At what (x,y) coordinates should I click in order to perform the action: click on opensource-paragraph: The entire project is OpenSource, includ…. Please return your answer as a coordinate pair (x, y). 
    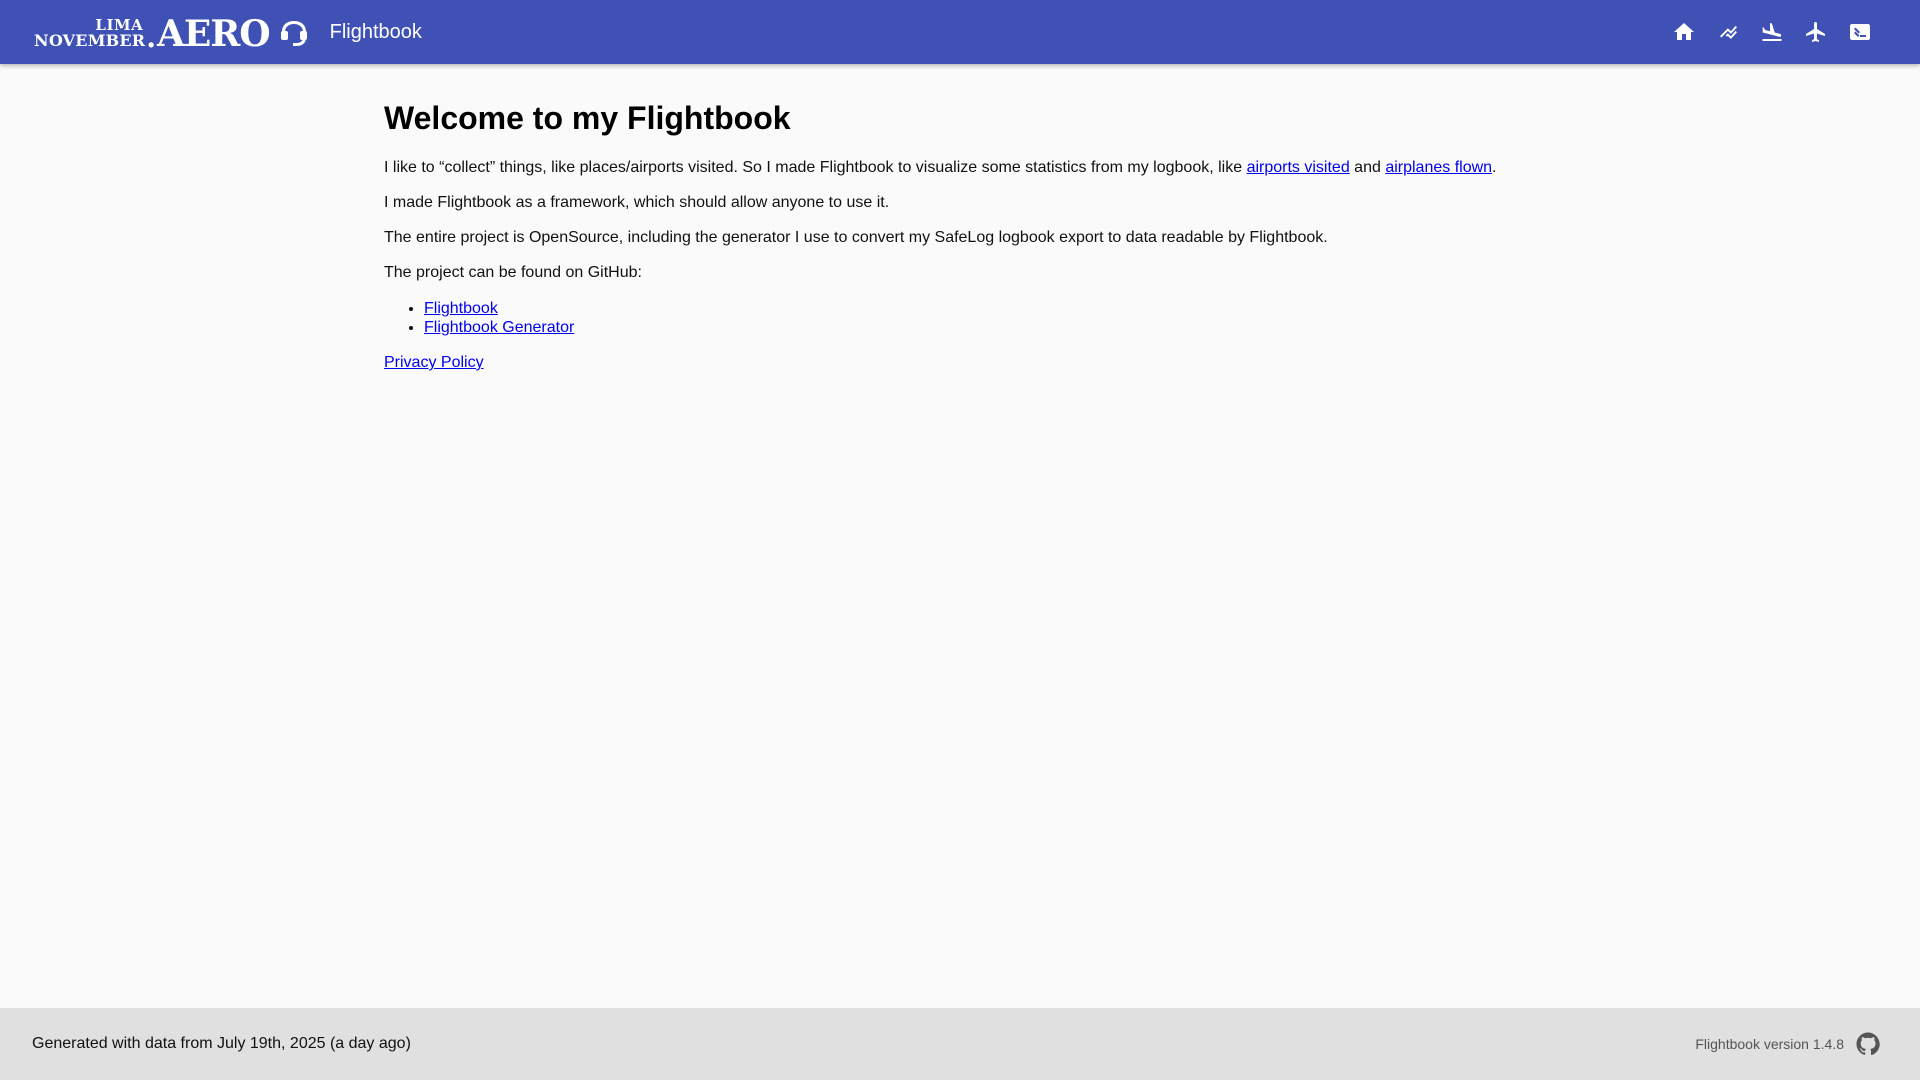
    Looking at the image, I should click on (856, 237).